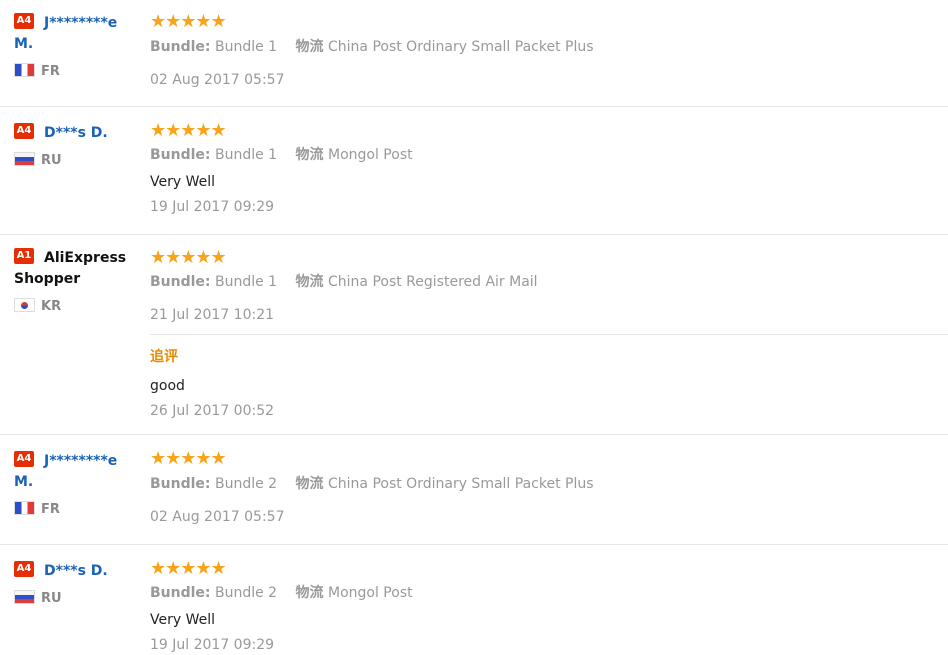  Describe the element at coordinates (24, 305) in the screenshot. I see `korea-flag-icon` at that location.